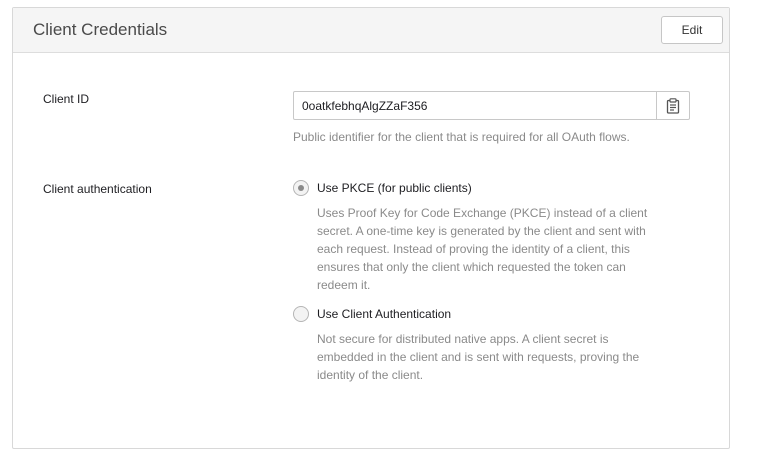 The height and width of the screenshot is (472, 768). I want to click on client-id-input, so click(475, 105).